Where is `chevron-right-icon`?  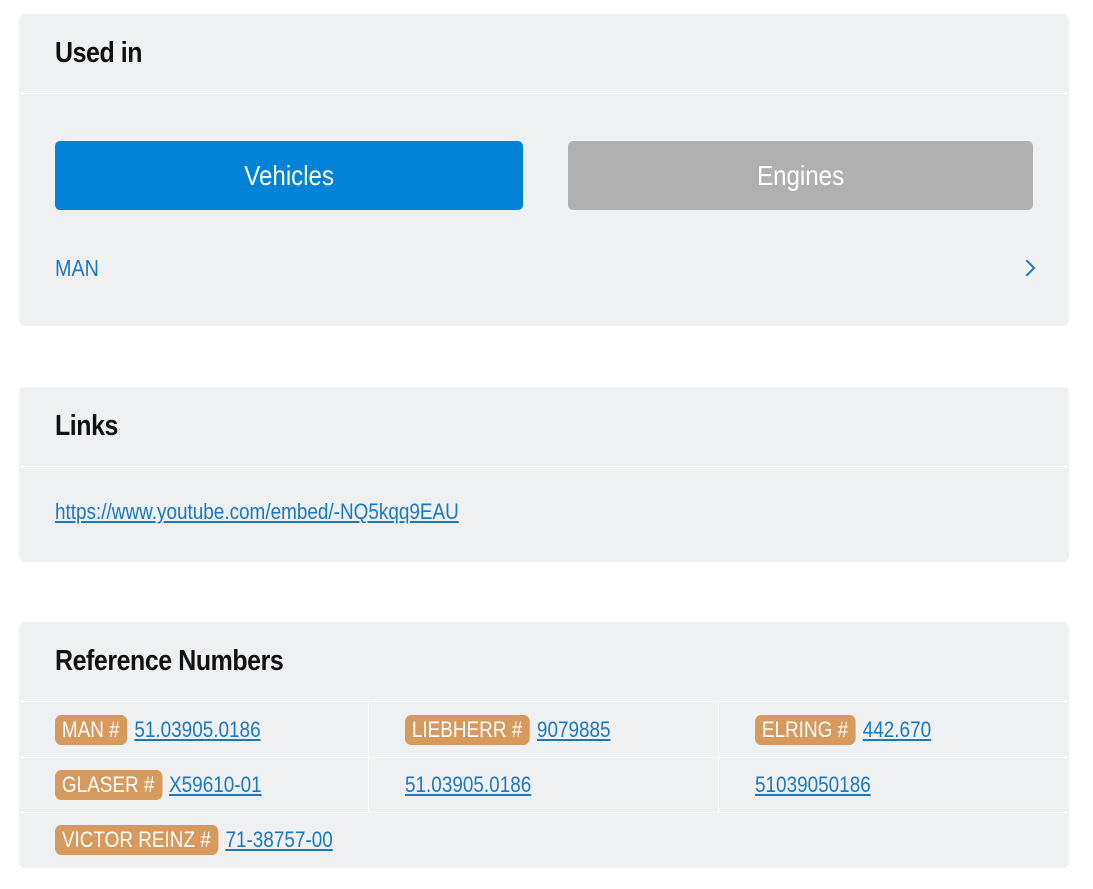 chevron-right-icon is located at coordinates (1027, 268).